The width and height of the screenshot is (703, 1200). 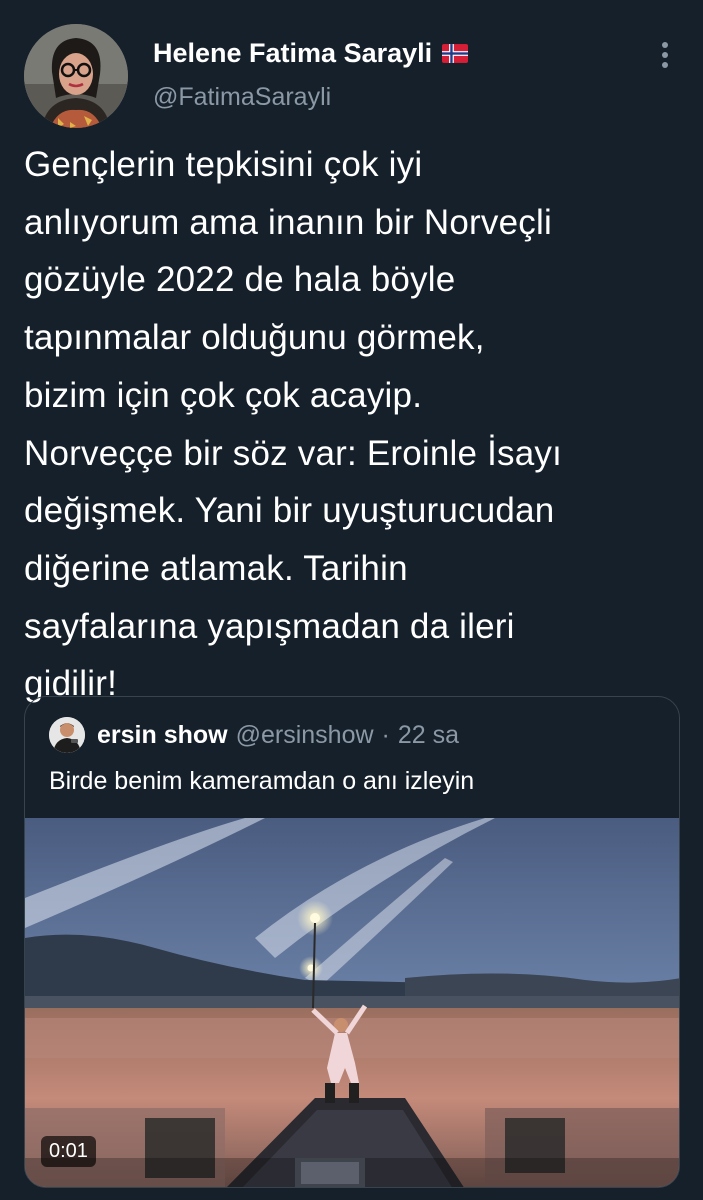 I want to click on tweet-text-line: anlıyorum ama inanın bir Norveçli, so click(x=288, y=222).